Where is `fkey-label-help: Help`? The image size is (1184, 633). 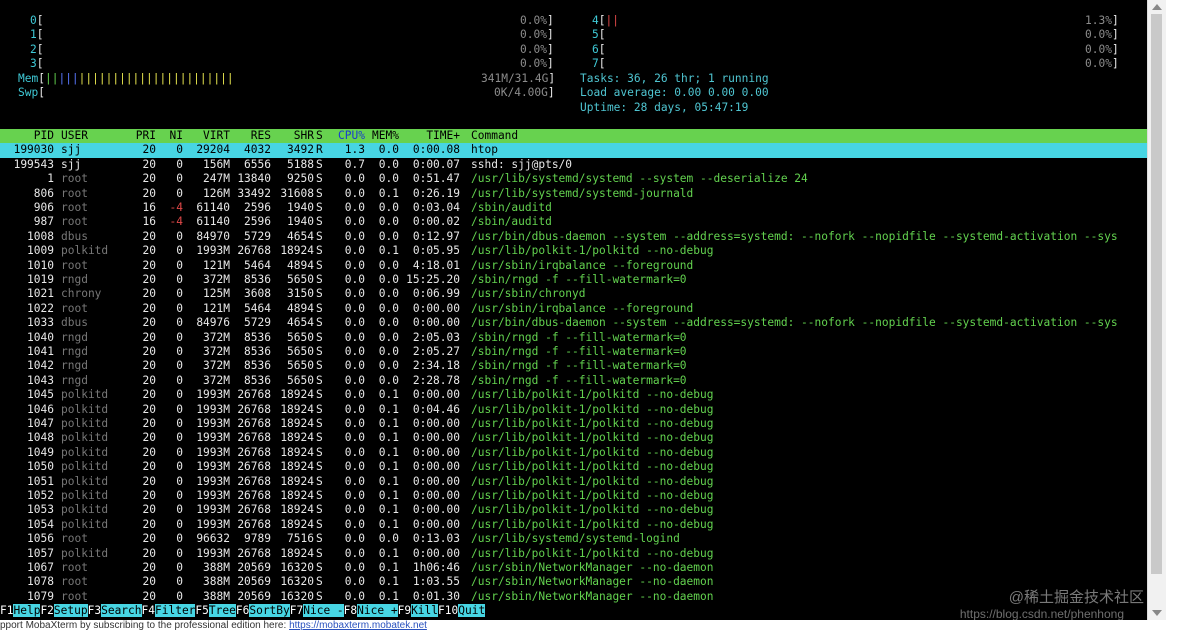
fkey-label-help: Help is located at coordinates (27, 610).